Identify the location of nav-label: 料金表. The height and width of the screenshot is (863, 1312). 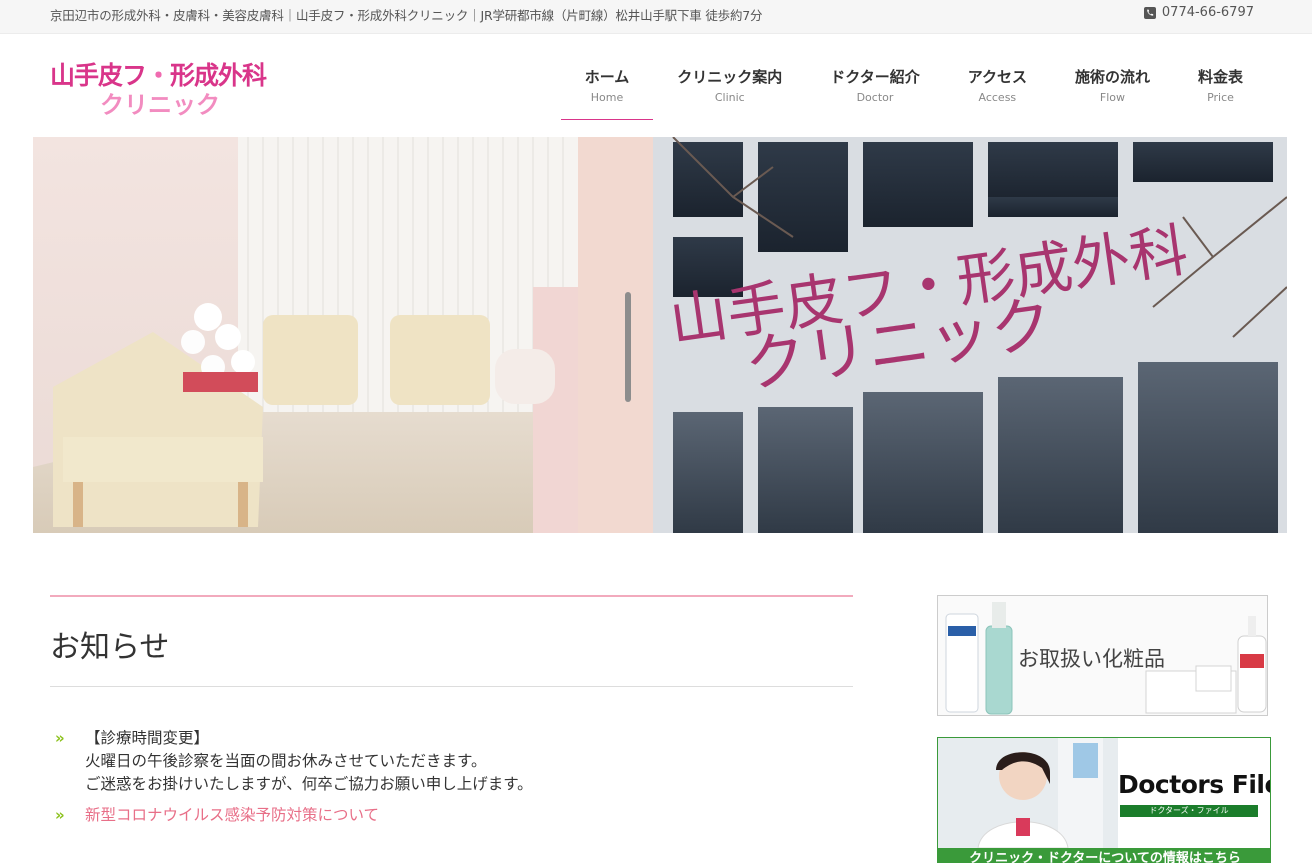
(1220, 77).